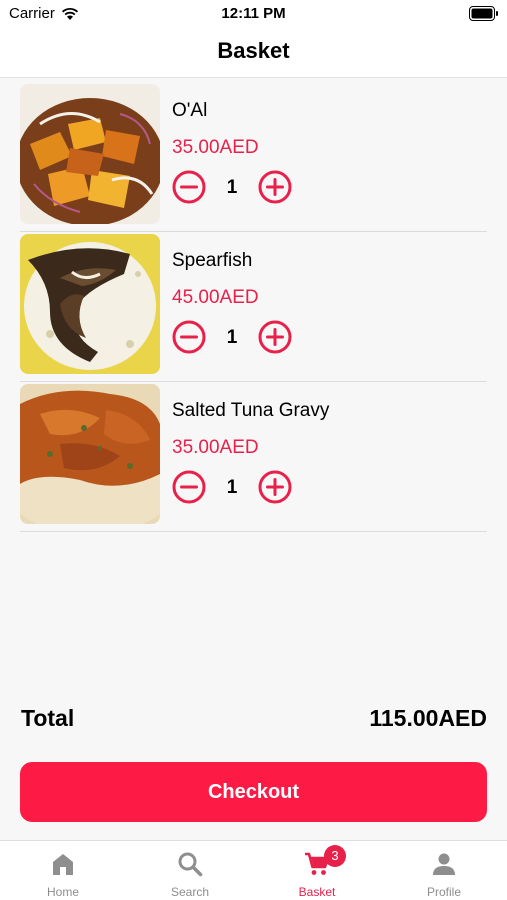  I want to click on tab-search: Search, so click(190, 870).